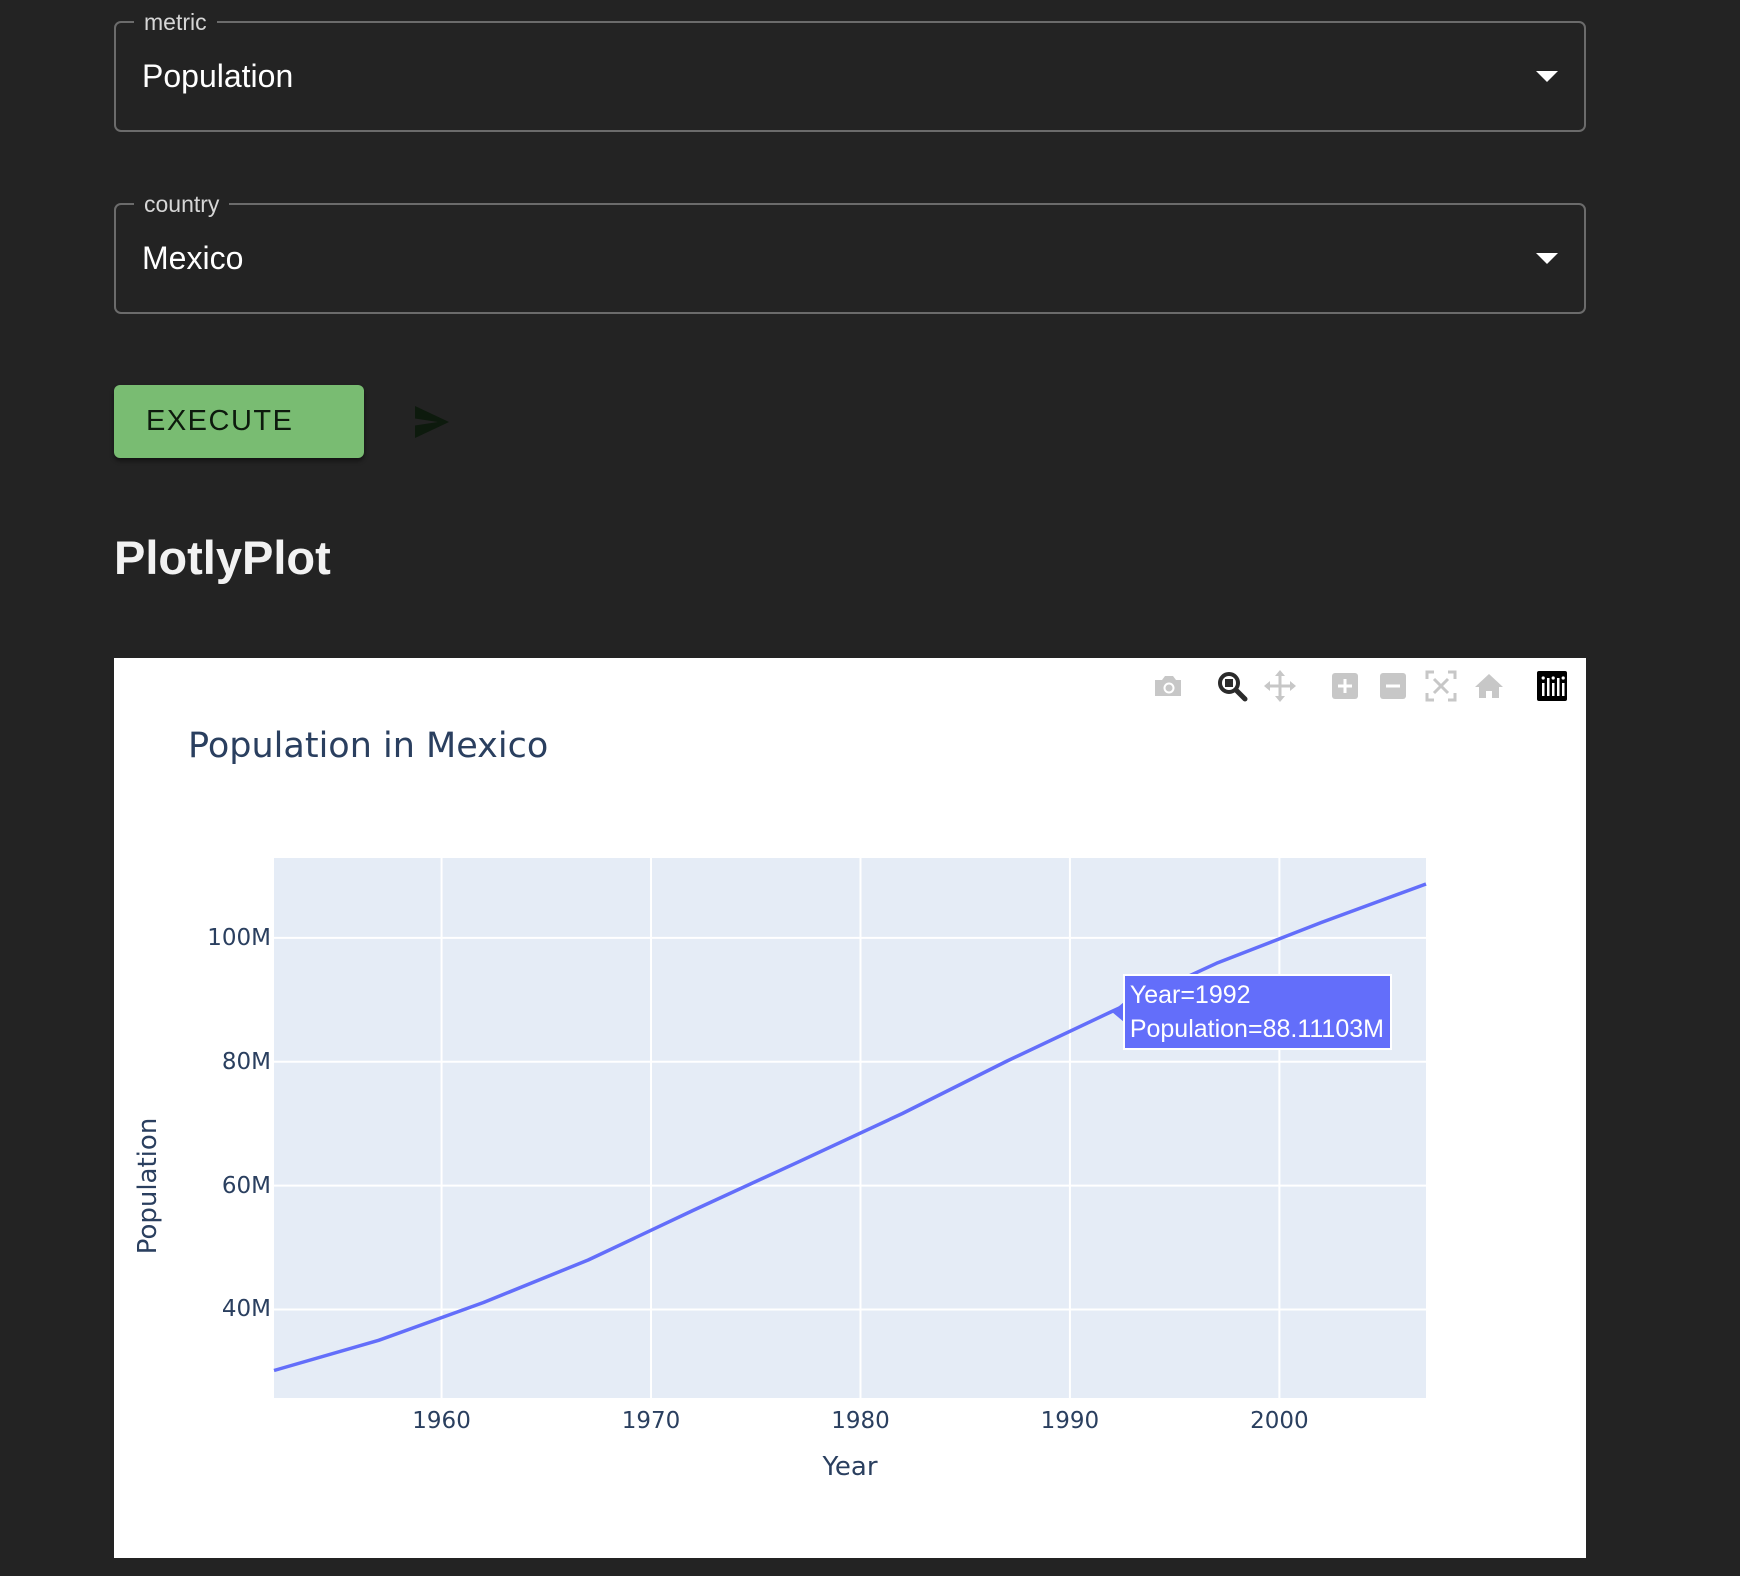 The height and width of the screenshot is (1576, 1740). I want to click on hover-year-text: Year=1992, so click(1190, 994).